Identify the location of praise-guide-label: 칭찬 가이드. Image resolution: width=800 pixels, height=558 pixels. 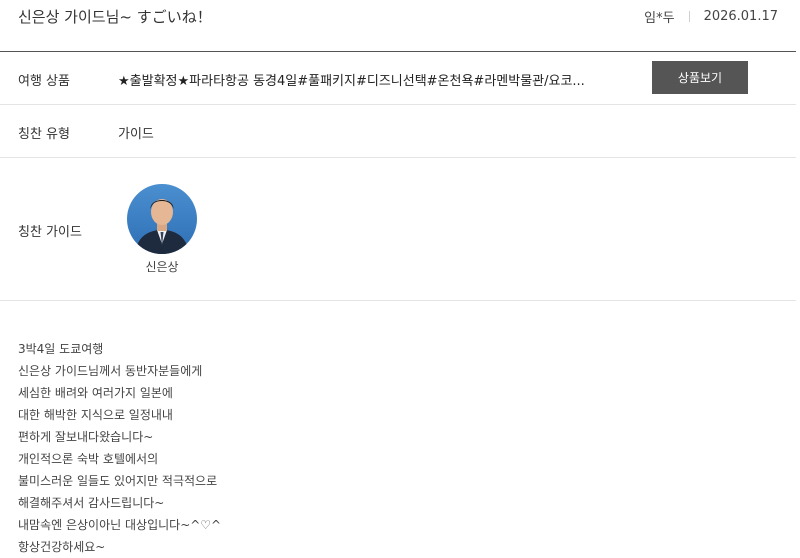
(50, 232).